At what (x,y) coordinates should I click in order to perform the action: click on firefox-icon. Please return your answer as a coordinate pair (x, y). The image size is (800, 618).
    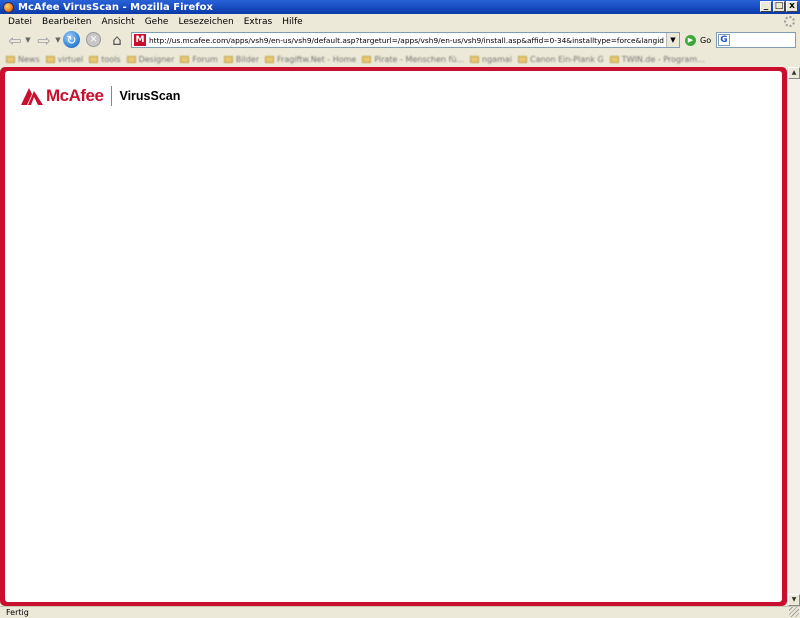
    Looking at the image, I should click on (8, 7).